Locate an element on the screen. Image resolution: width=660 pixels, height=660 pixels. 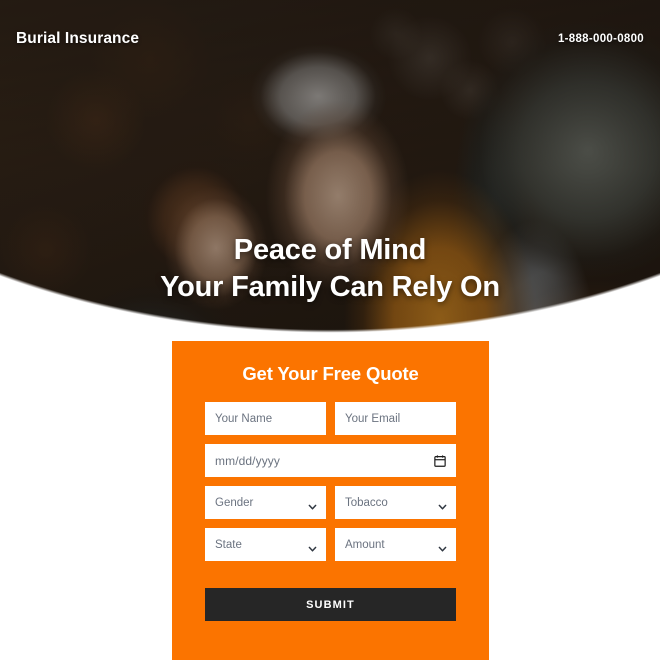
tobacco-select: Tobacco is located at coordinates (395, 502).